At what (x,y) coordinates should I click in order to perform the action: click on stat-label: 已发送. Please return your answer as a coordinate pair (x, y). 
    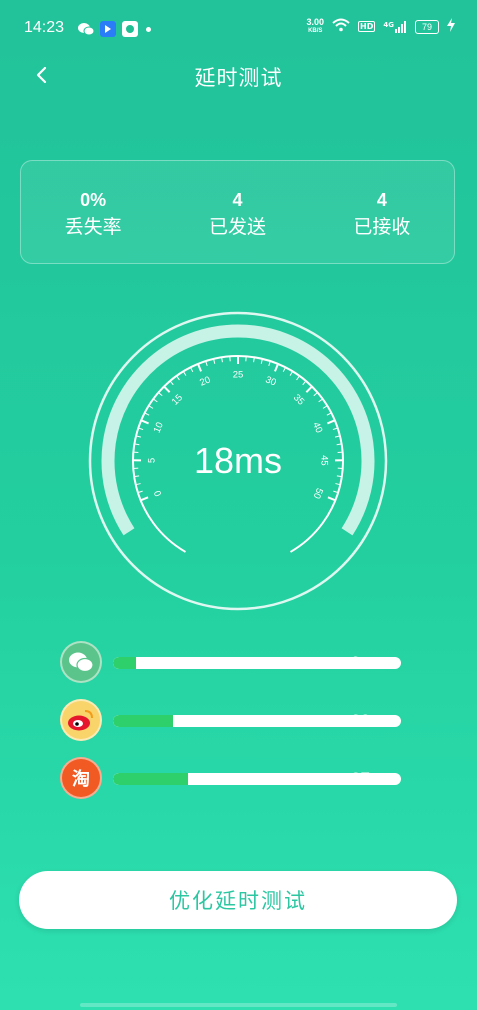
    Looking at the image, I should click on (237, 227).